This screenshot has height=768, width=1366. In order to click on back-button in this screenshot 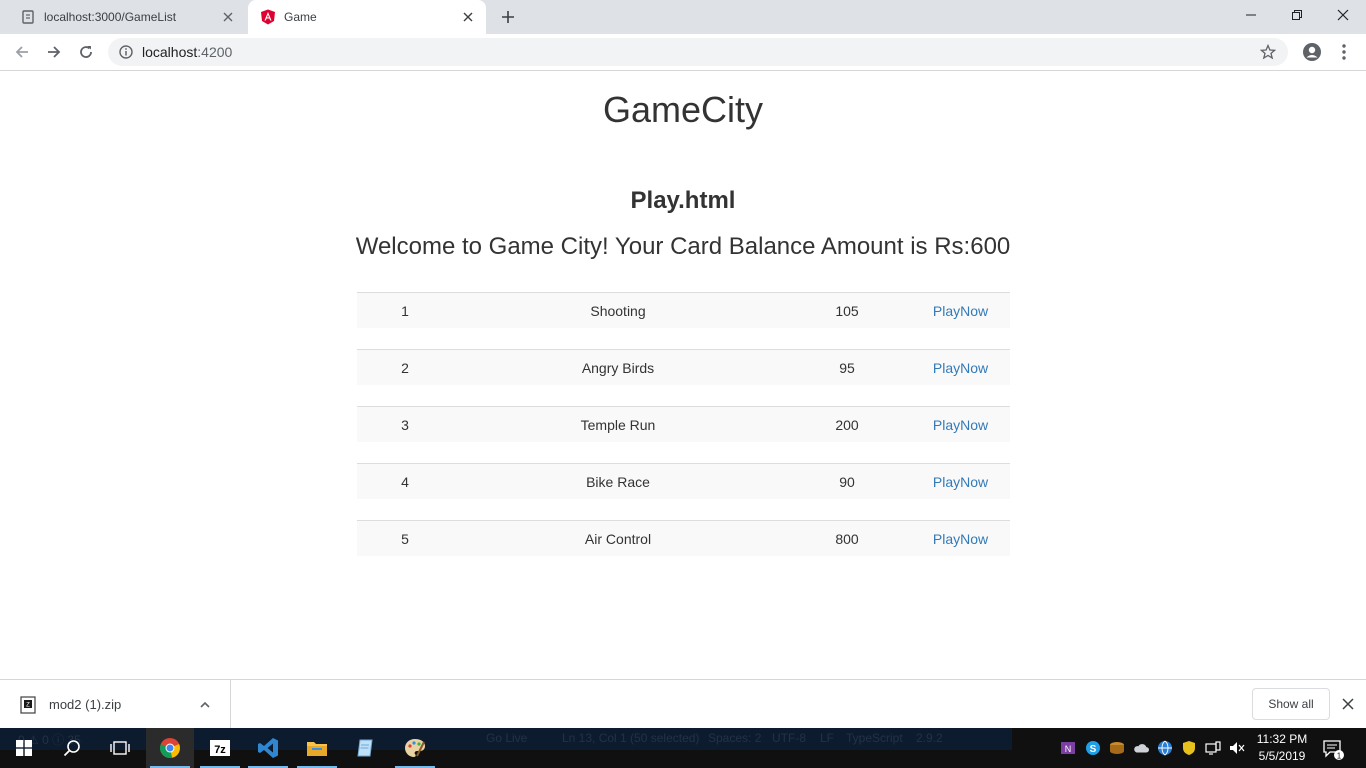, I will do `click(22, 52)`.